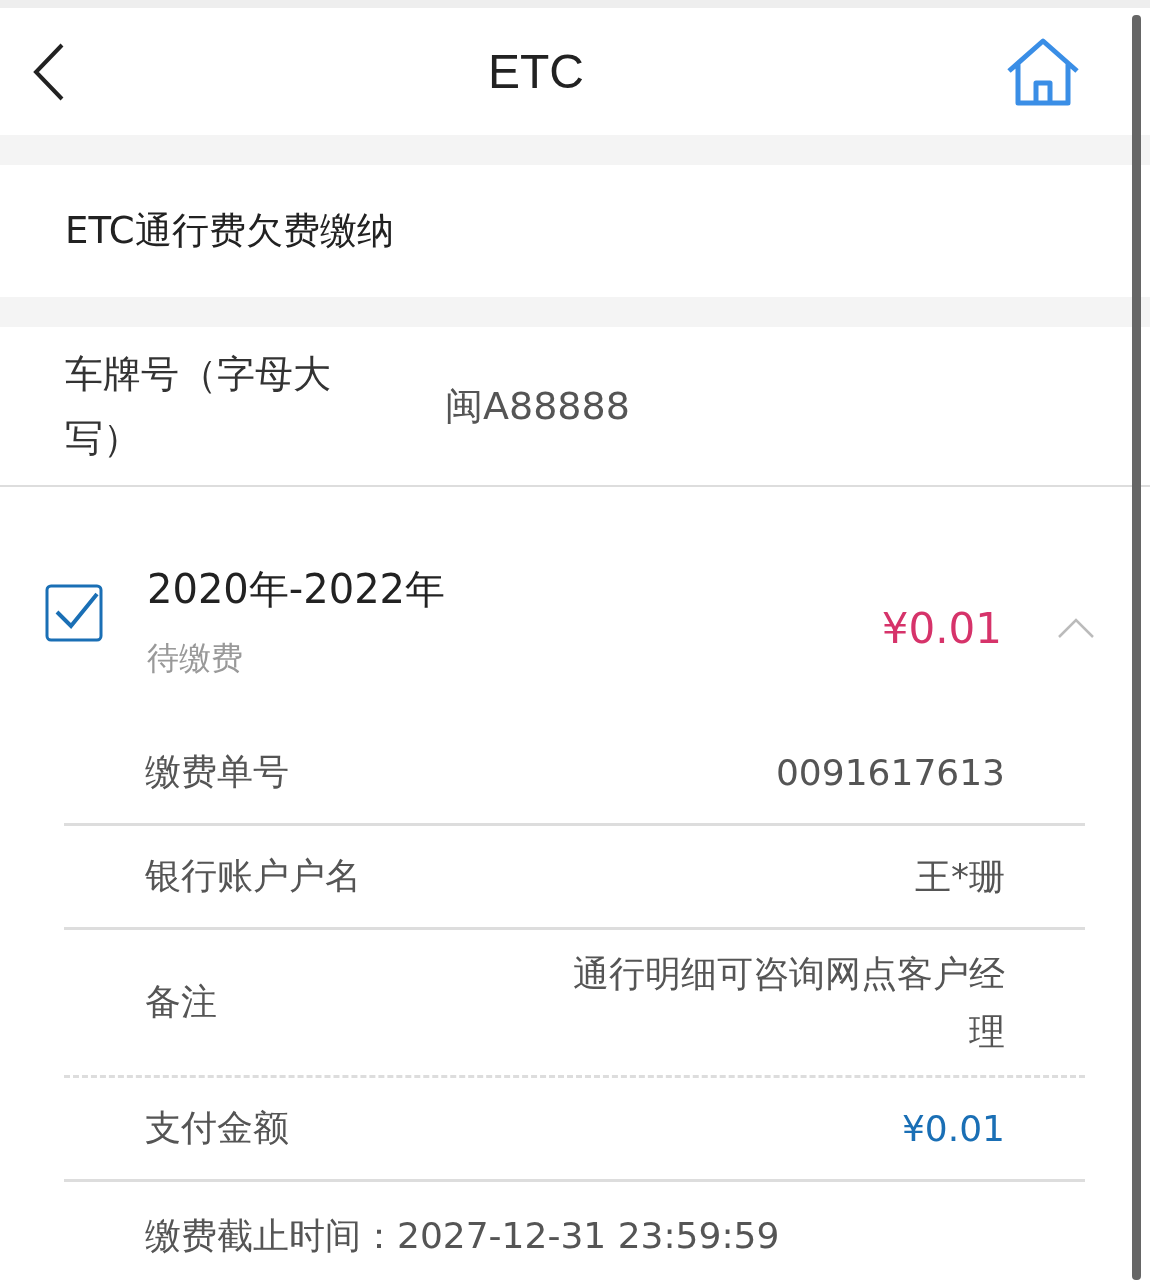 The image size is (1150, 1280). I want to click on section-title: ETC通行费欠费缴纳, so click(229, 231).